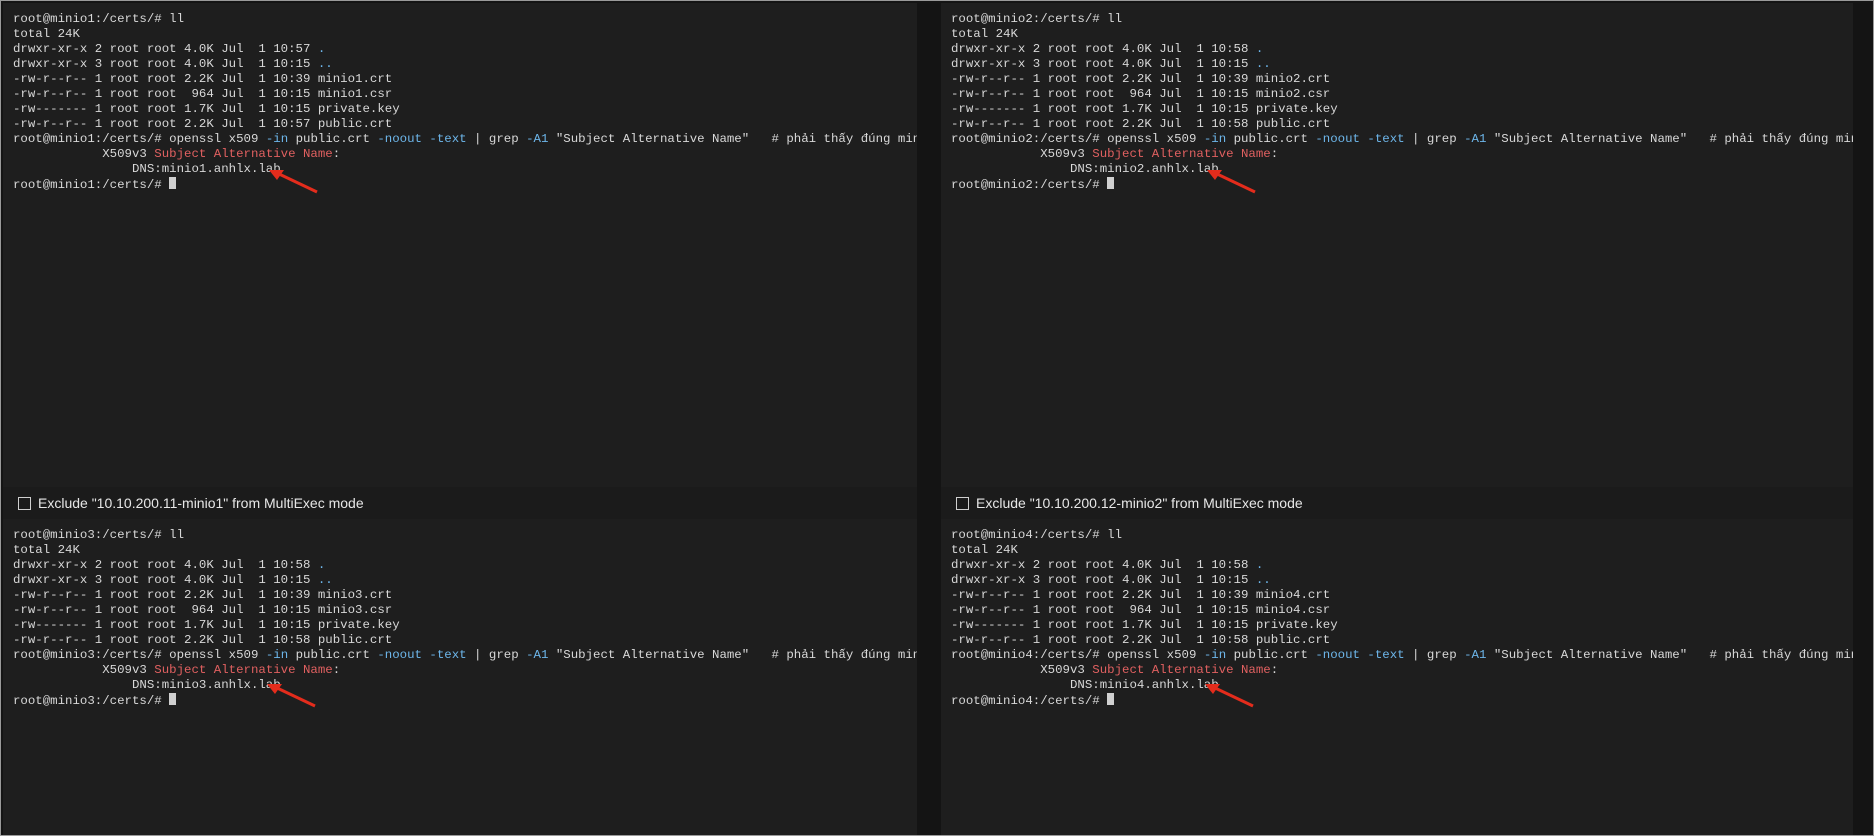 Image resolution: width=1874 pixels, height=836 pixels. What do you see at coordinates (165, 49) in the screenshot?
I see `dir-row-meta: drwxr-xr-x 2 root root 4.0K Jul 1 10:57` at bounding box center [165, 49].